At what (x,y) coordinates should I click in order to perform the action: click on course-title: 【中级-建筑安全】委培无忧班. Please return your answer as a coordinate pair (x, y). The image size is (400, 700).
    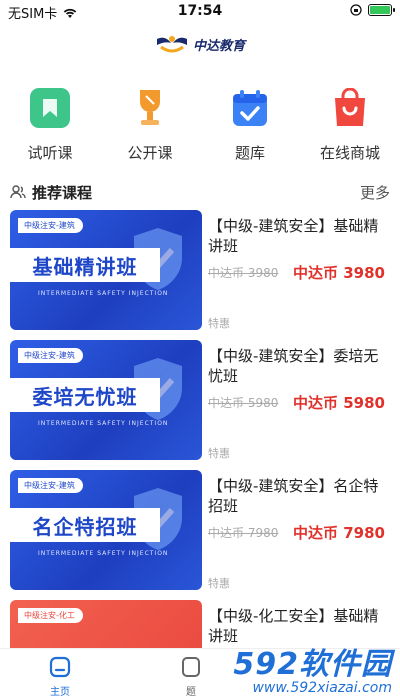
    Looking at the image, I should click on (293, 366).